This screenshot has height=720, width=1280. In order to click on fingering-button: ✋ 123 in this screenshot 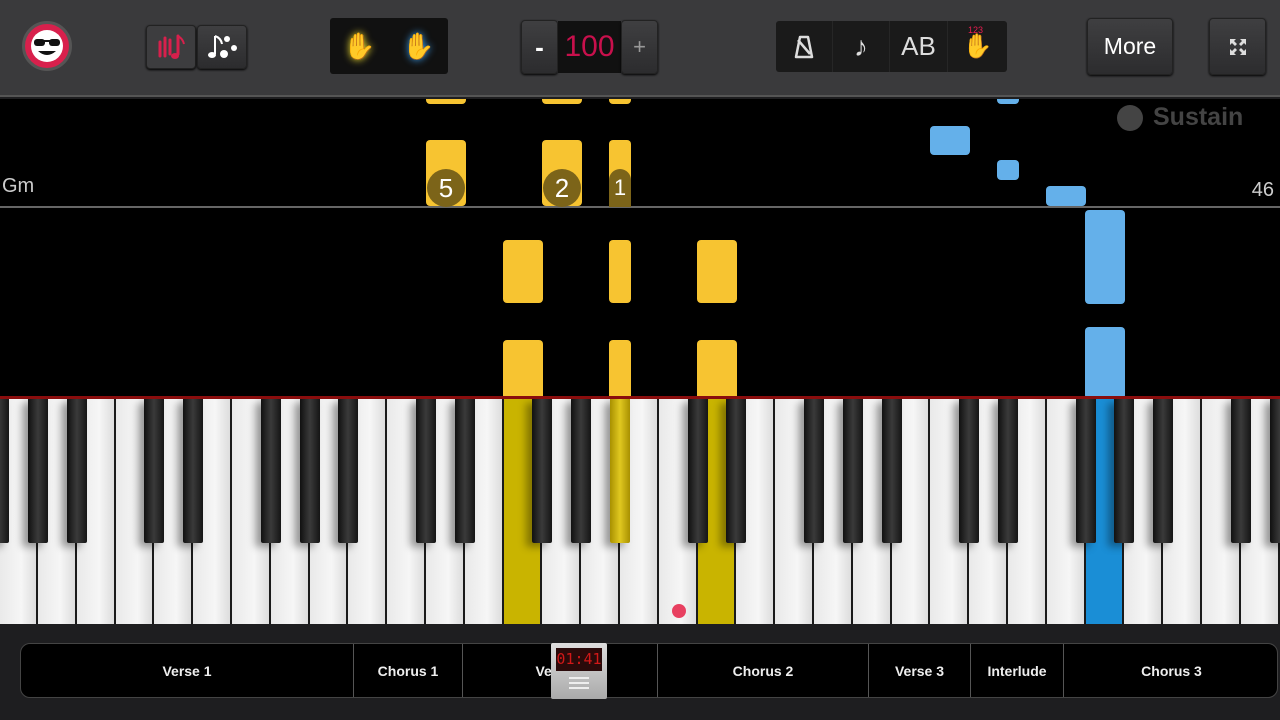, I will do `click(977, 46)`.